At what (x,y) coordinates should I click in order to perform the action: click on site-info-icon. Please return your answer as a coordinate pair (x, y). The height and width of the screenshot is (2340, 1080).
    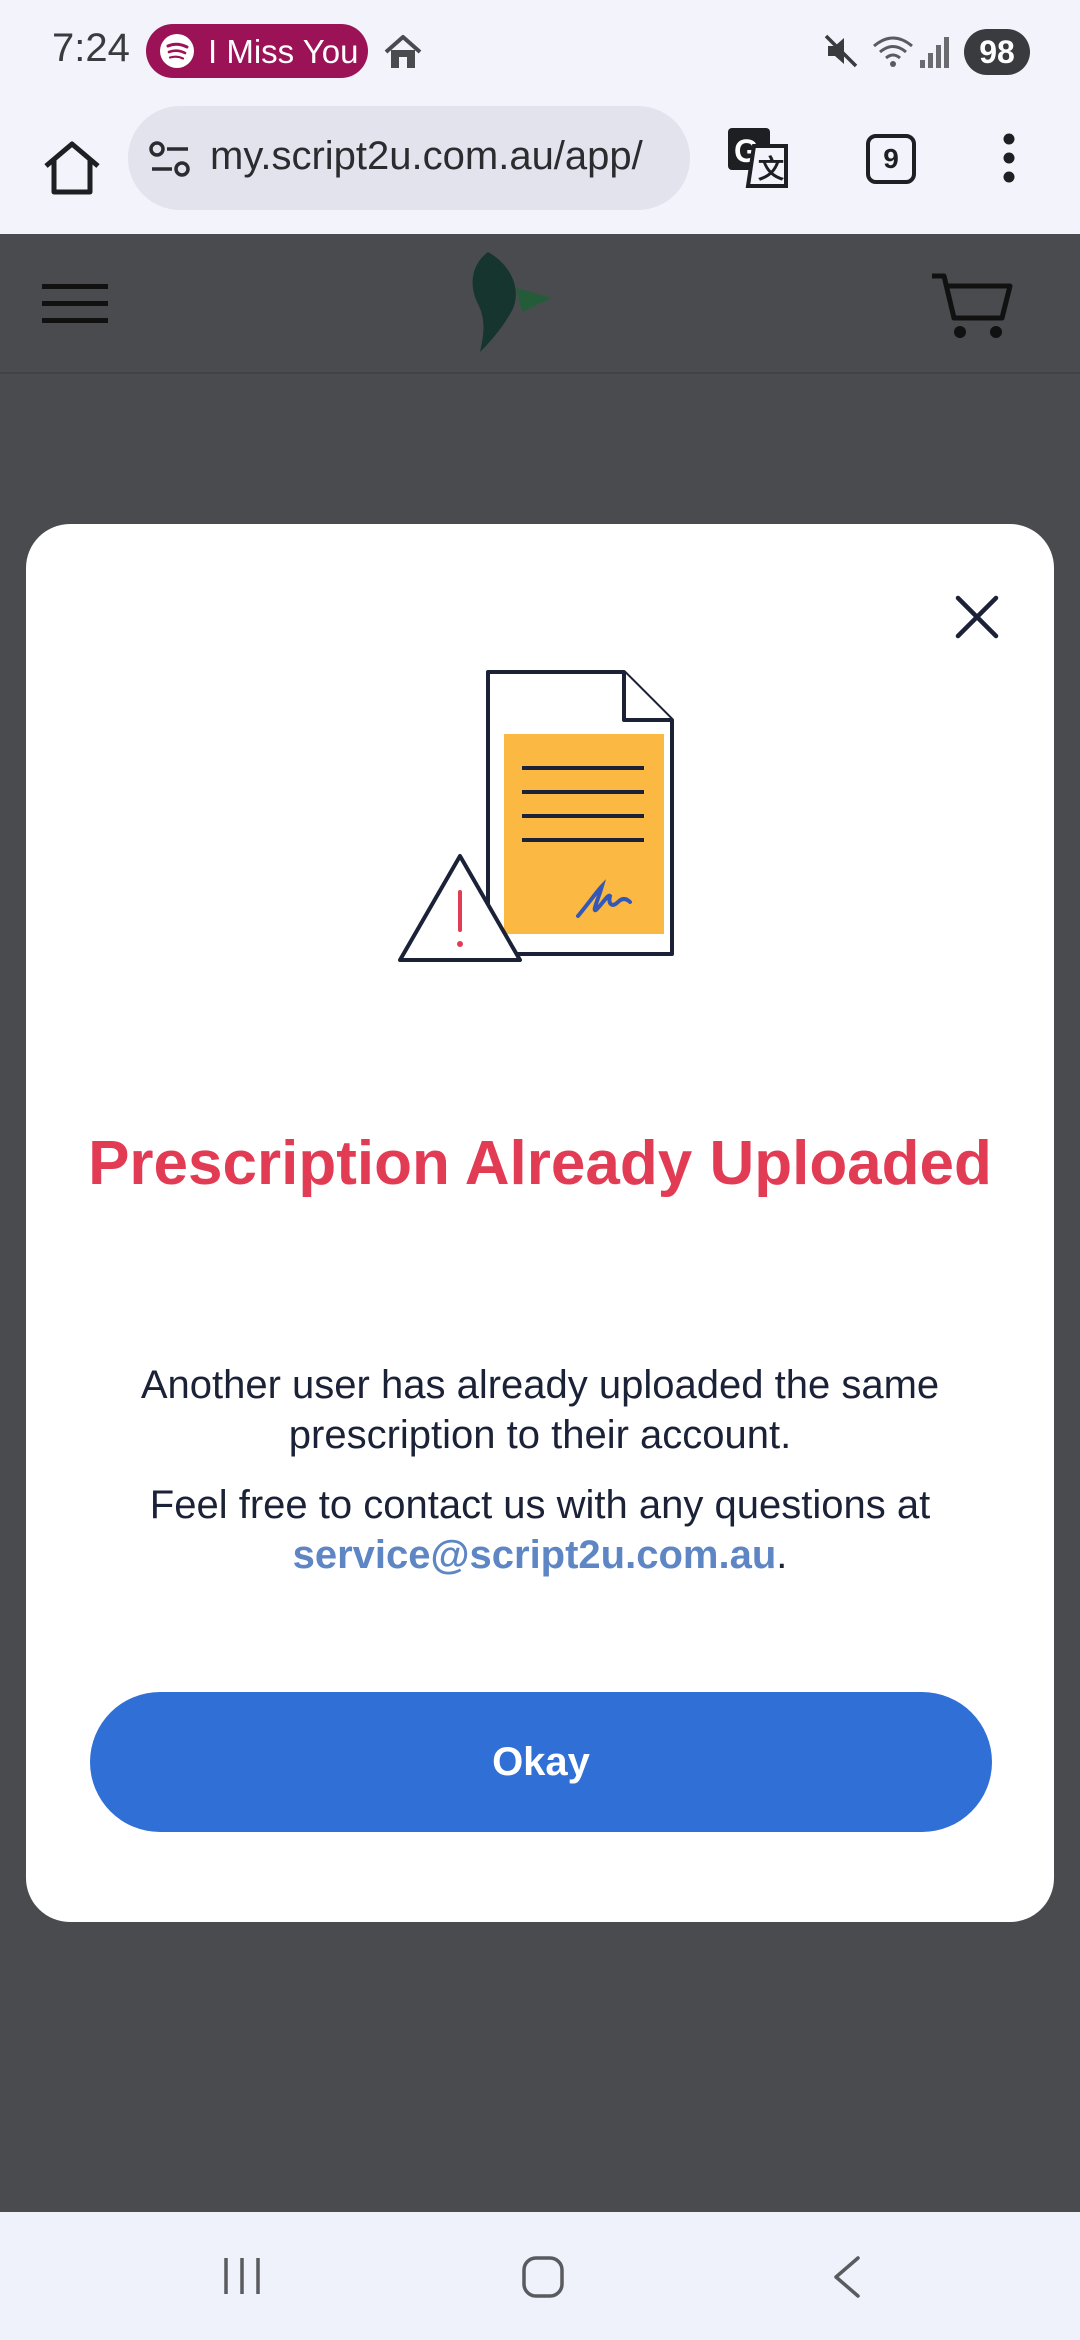
    Looking at the image, I should click on (170, 162).